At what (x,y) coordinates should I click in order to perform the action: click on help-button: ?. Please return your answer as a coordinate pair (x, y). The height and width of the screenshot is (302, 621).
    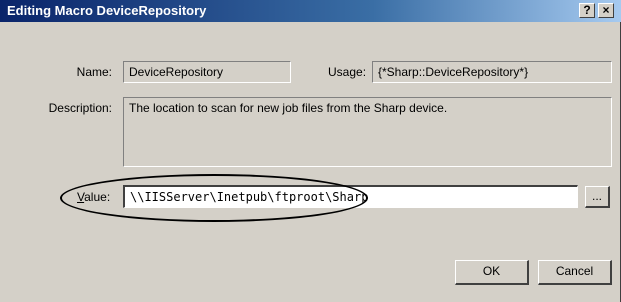
    Looking at the image, I should click on (587, 10).